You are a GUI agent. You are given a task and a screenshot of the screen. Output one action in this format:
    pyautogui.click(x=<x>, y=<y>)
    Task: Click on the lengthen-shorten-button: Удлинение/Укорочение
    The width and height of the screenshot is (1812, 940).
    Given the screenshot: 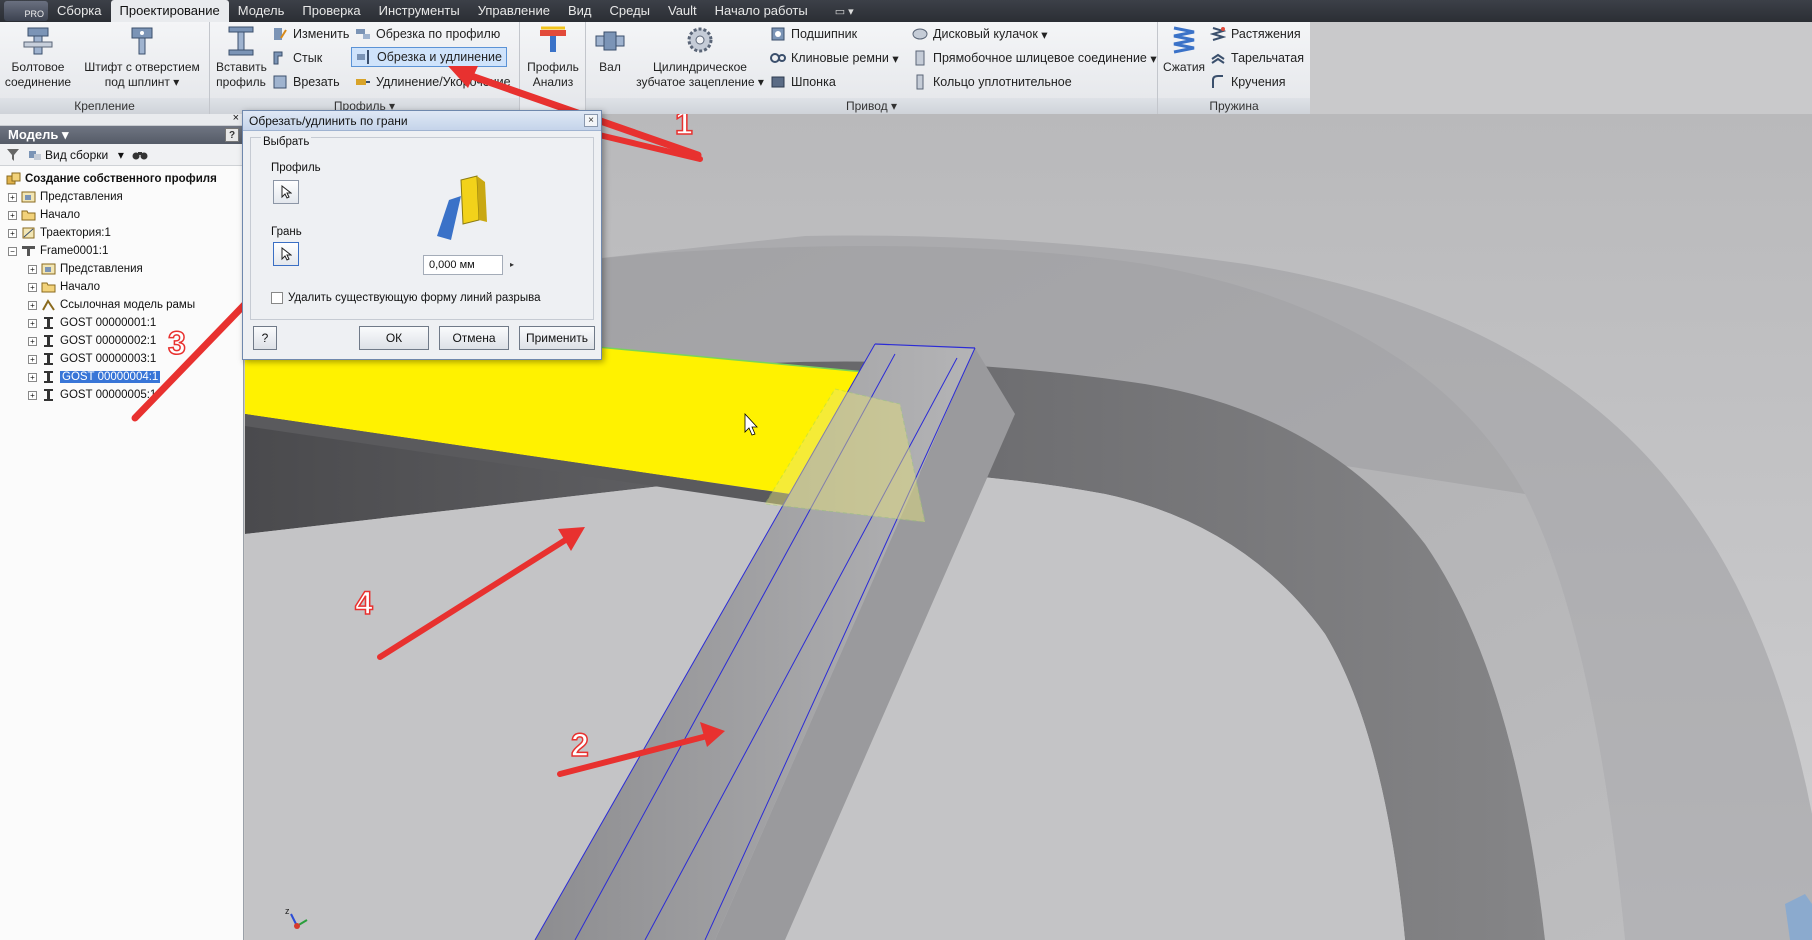 What is the action you would take?
    pyautogui.click(x=433, y=82)
    